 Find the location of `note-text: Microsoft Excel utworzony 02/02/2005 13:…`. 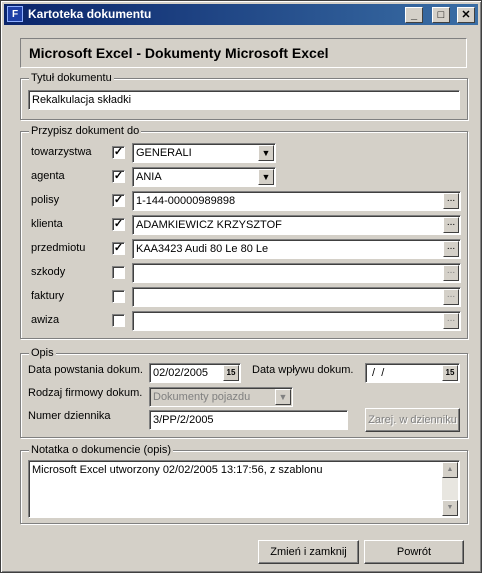

note-text: Microsoft Excel utworzony 02/02/2005 13:… is located at coordinates (177, 470).